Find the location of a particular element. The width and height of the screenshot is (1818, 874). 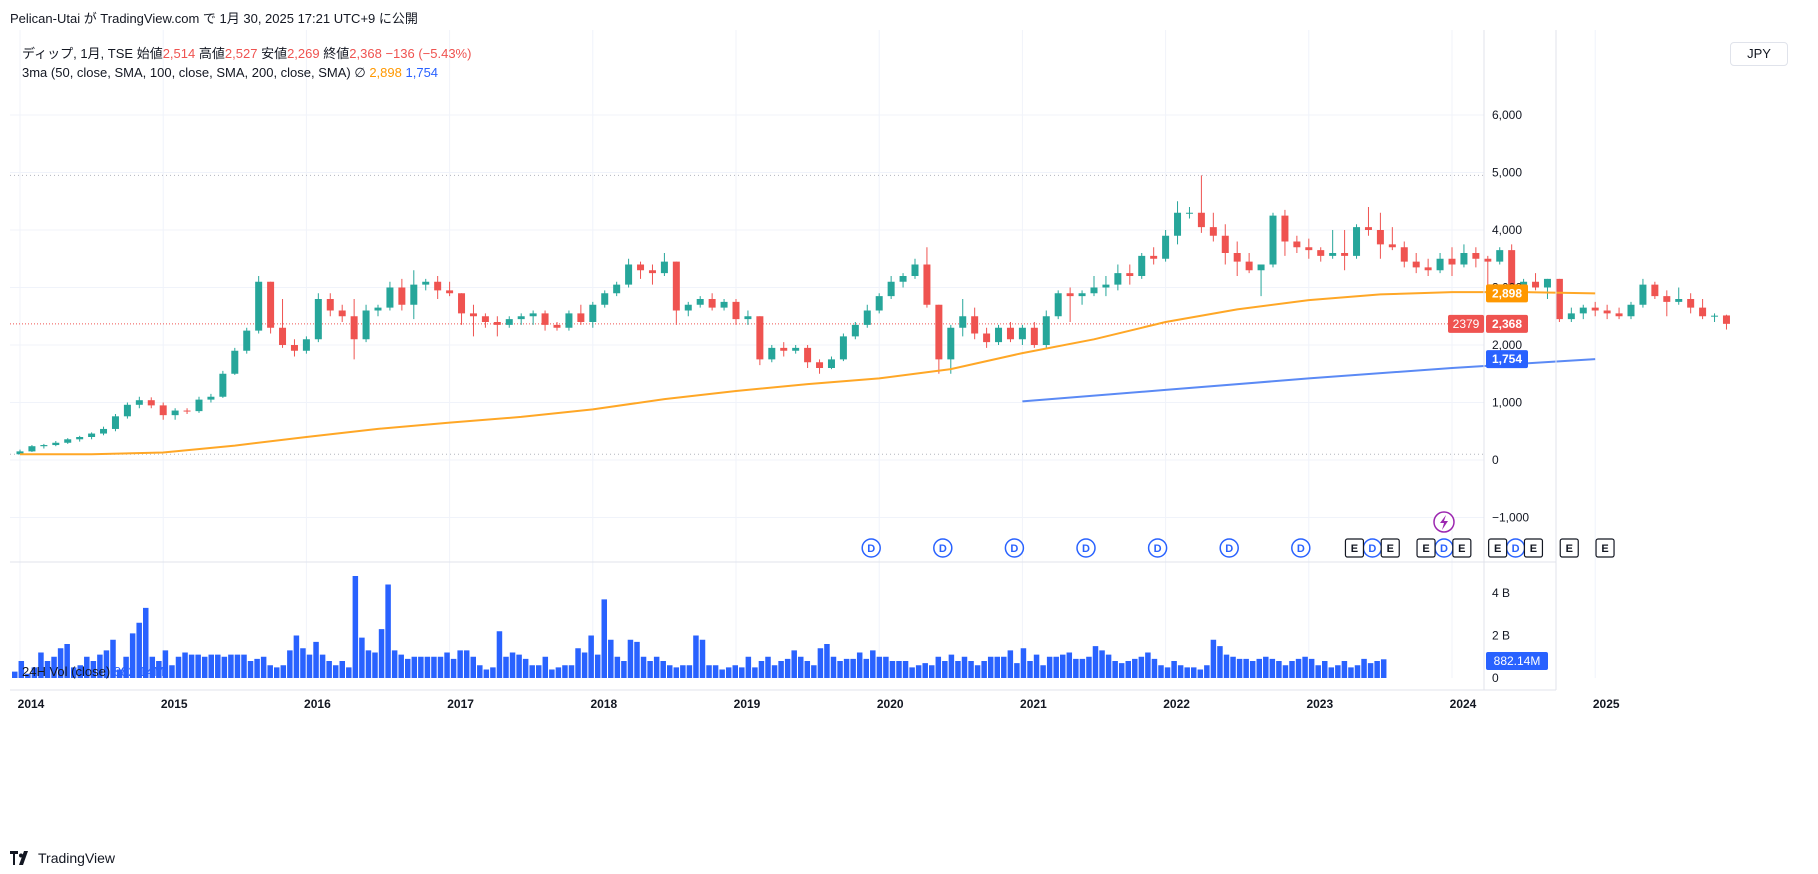

currency-button: JPY is located at coordinates (1759, 54).